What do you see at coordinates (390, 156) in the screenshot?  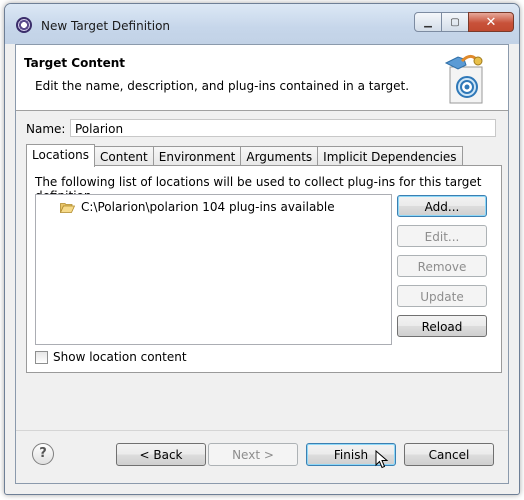 I see `tab-implicit-dependencies: Implicit Dependencies` at bounding box center [390, 156].